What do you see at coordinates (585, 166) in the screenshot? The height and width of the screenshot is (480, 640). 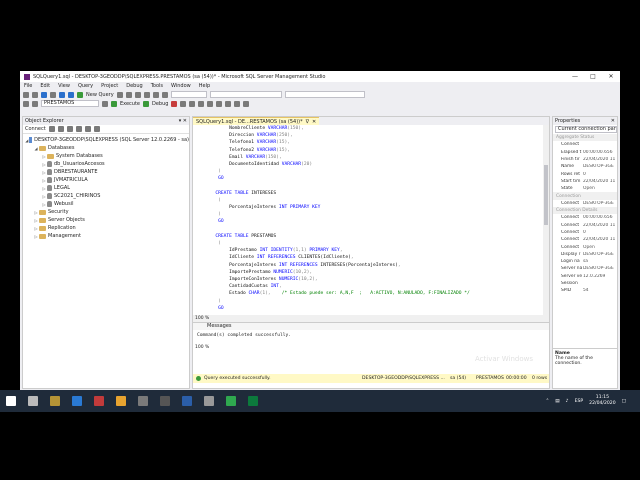 I see `property-row: Name DESKTOP-3GE` at bounding box center [585, 166].